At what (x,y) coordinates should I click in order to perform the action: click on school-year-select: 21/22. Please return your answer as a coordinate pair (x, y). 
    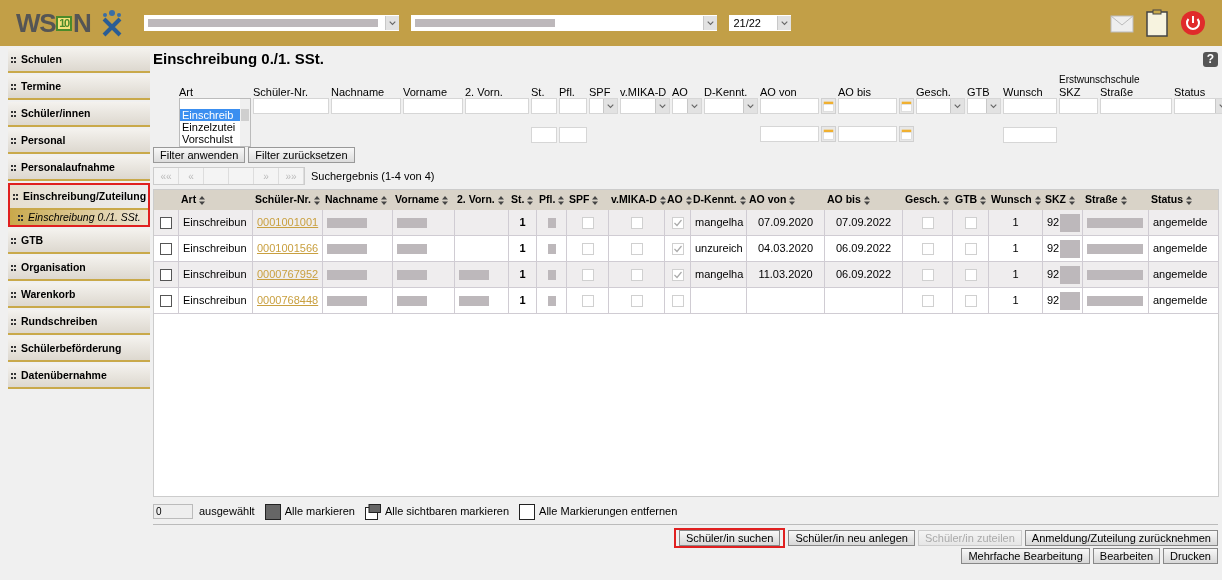
    Looking at the image, I should click on (760, 23).